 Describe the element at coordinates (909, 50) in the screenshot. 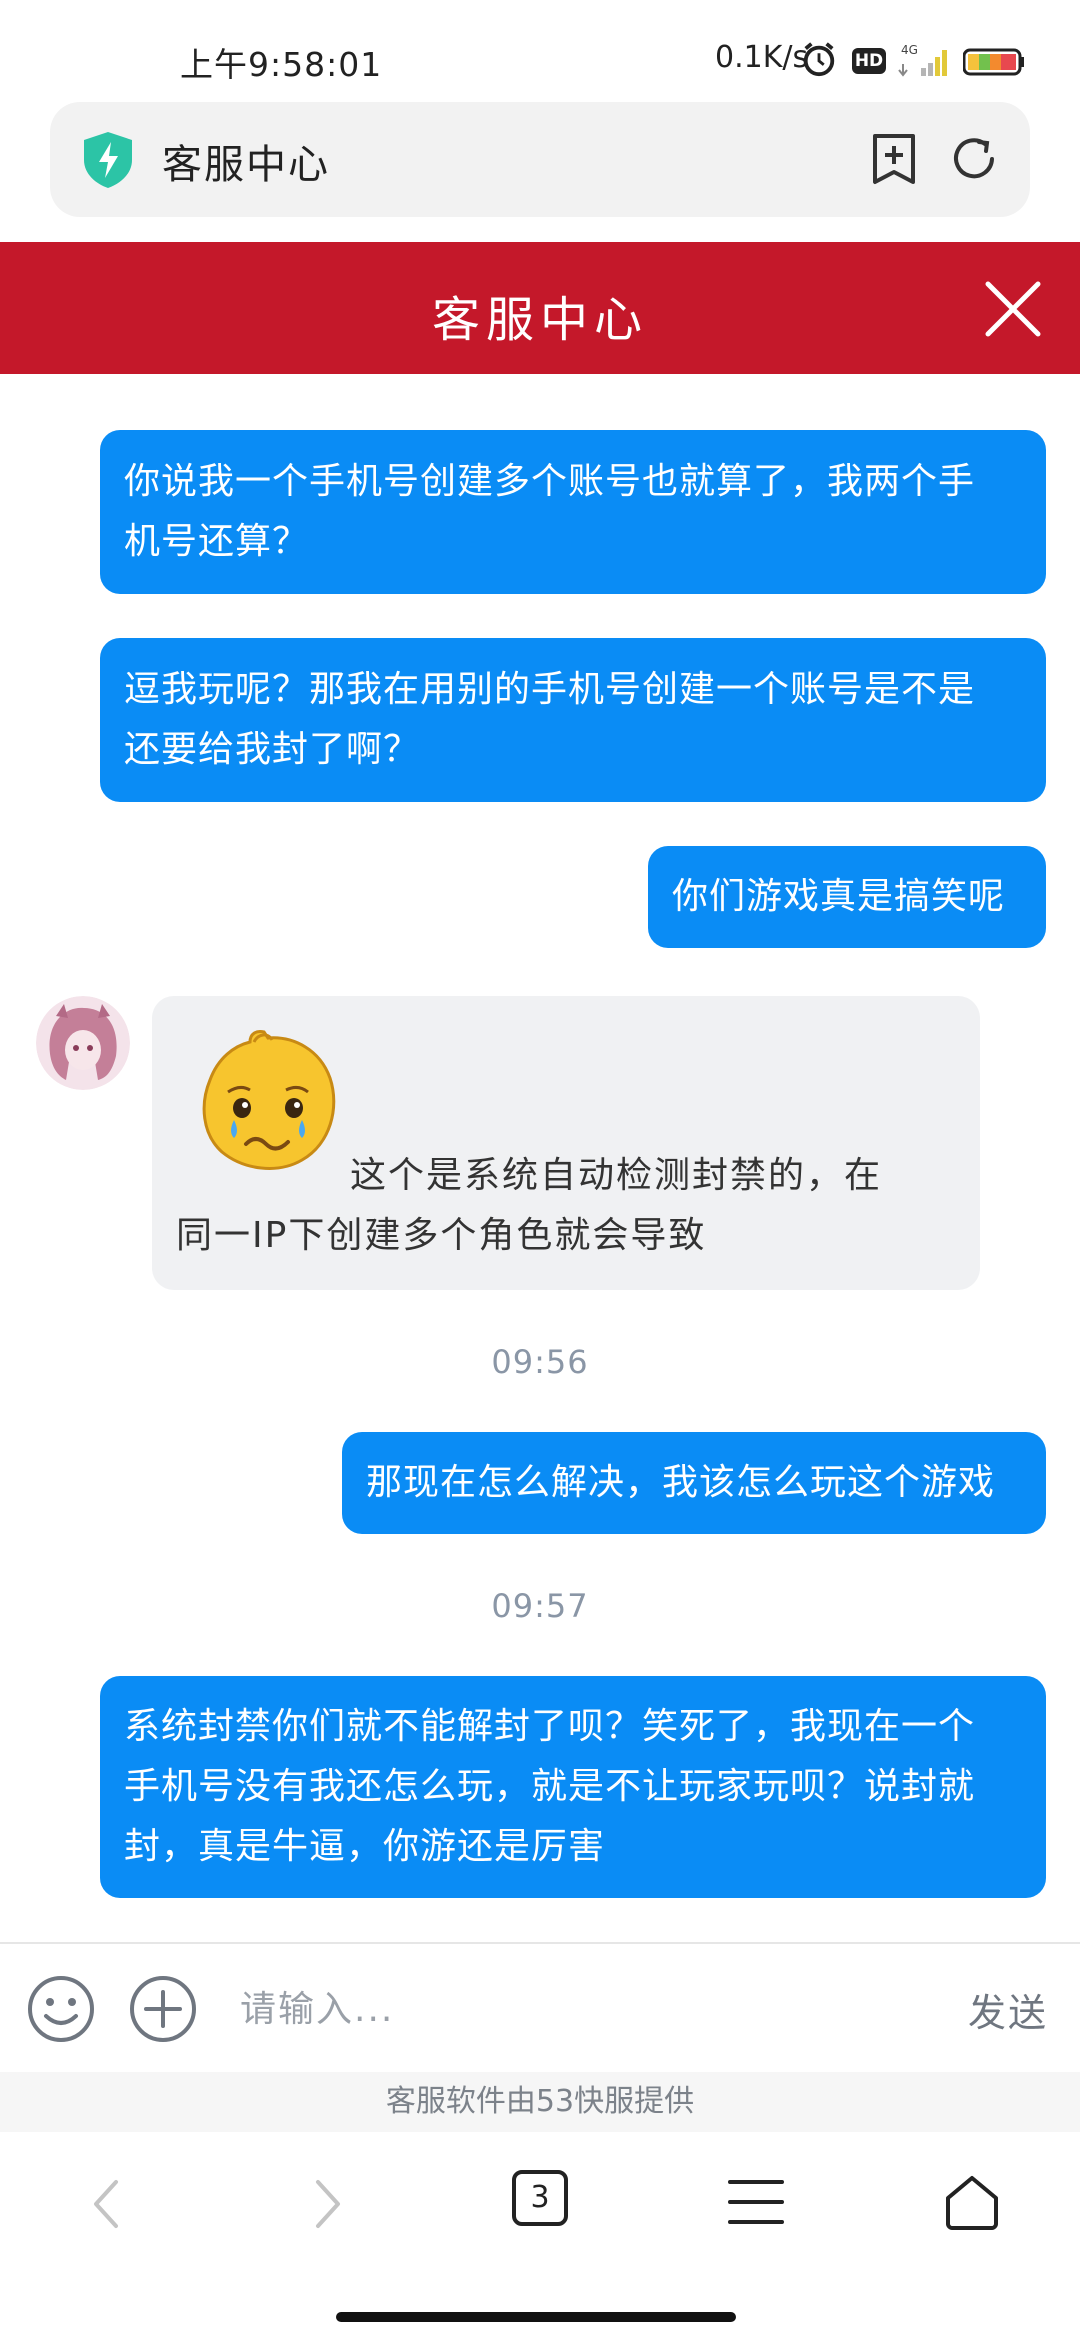

I see `network-type-label: 4G` at that location.